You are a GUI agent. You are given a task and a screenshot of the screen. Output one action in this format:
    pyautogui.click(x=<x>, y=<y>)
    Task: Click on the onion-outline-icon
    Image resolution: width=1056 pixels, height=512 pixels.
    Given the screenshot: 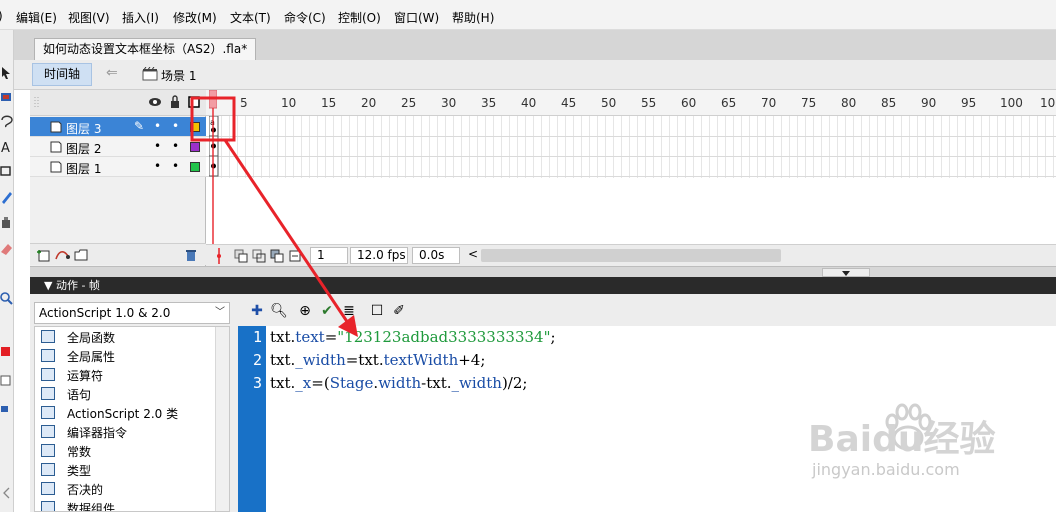 What is the action you would take?
    pyautogui.click(x=259, y=256)
    